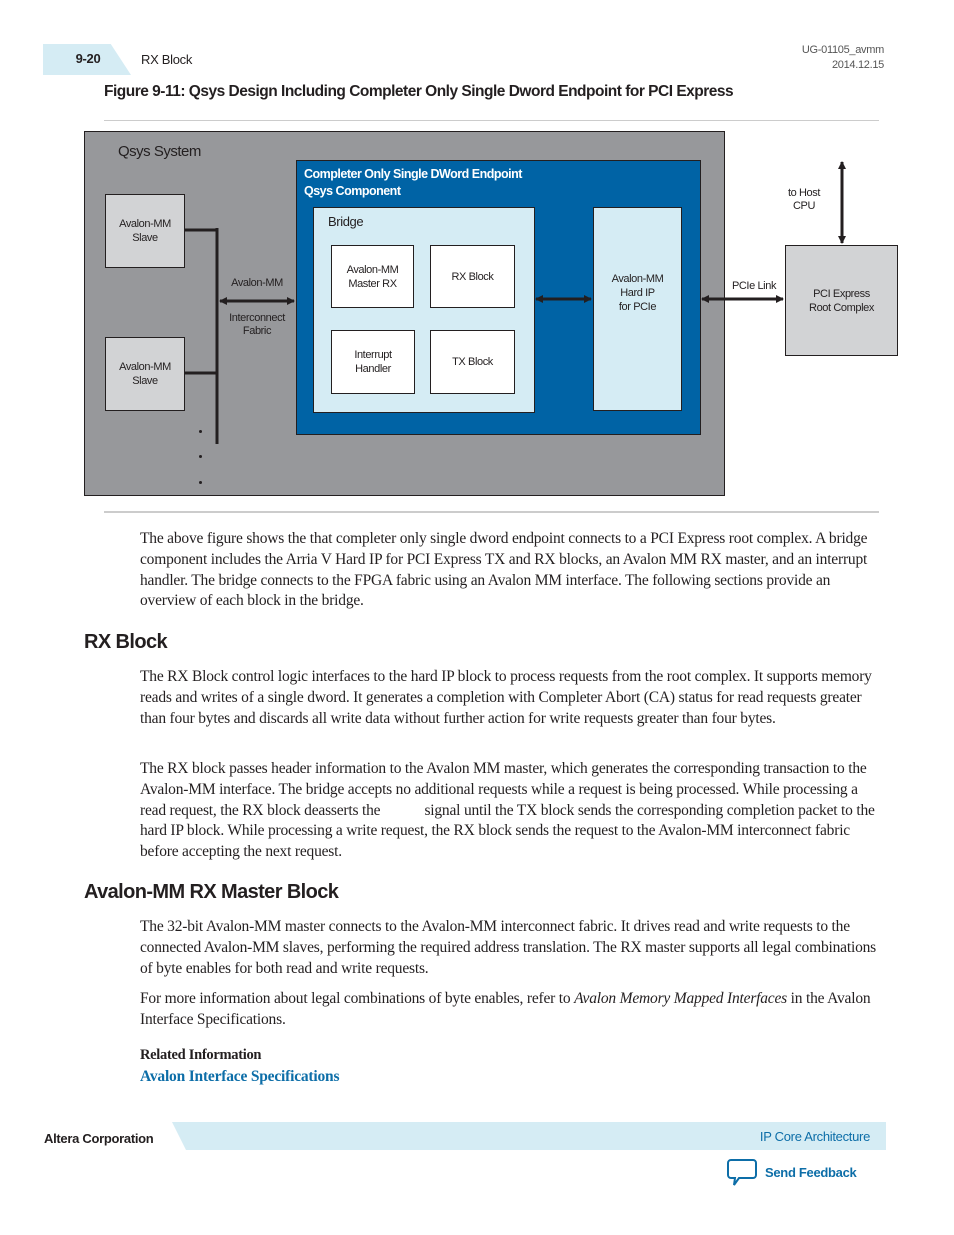  What do you see at coordinates (211, 892) in the screenshot?
I see `rx-master-heading: Avalon-MM RX Master Block` at bounding box center [211, 892].